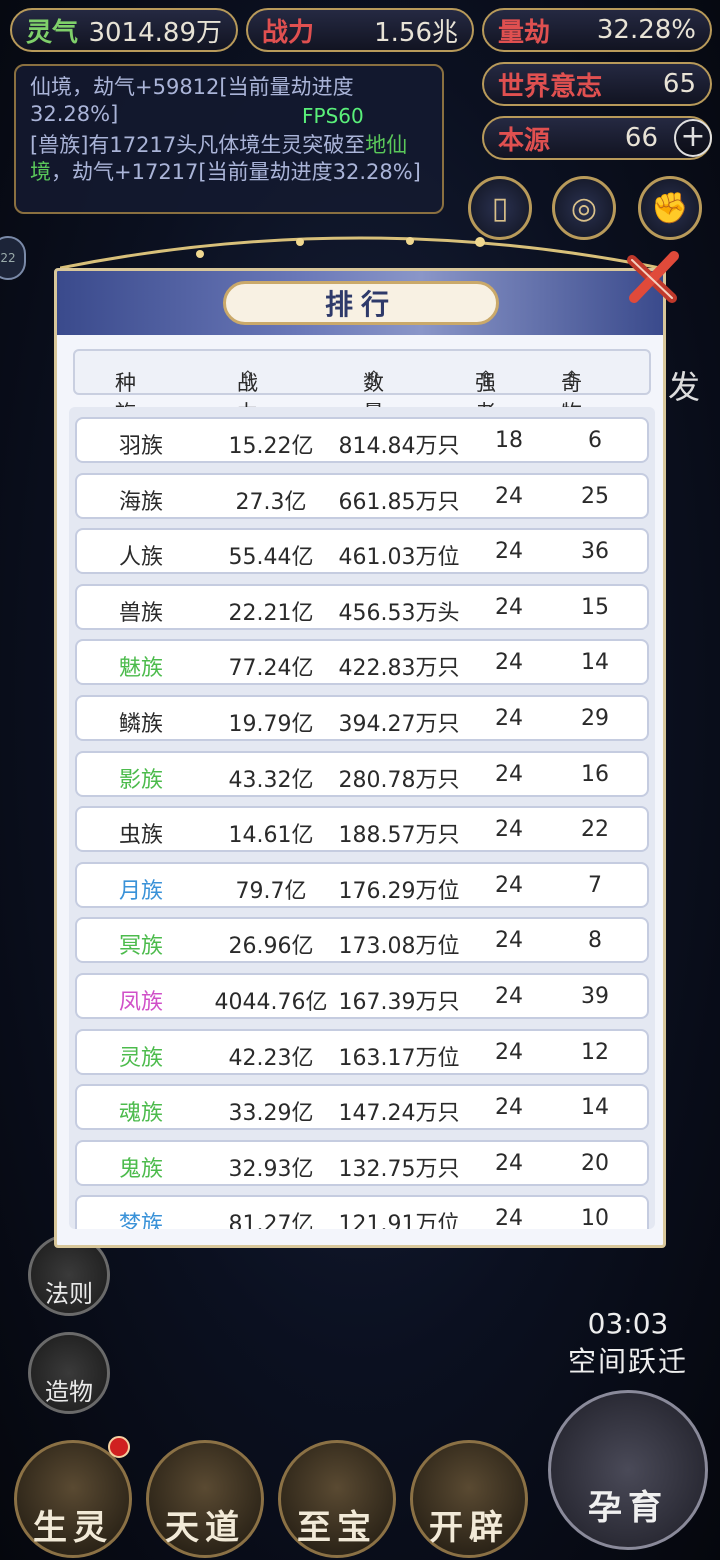 The width and height of the screenshot is (720, 1560). What do you see at coordinates (362, 940) in the screenshot?
I see `table-row: 冥族 26.96亿 173.08万位 24 8` at bounding box center [362, 940].